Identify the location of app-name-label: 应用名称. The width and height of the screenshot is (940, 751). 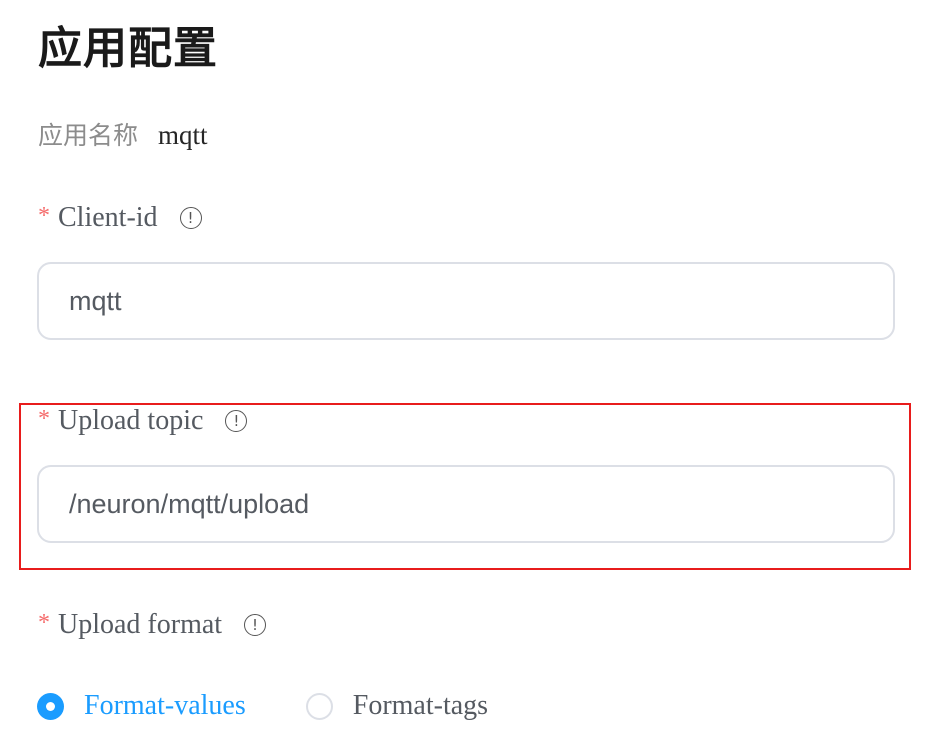
(88, 135).